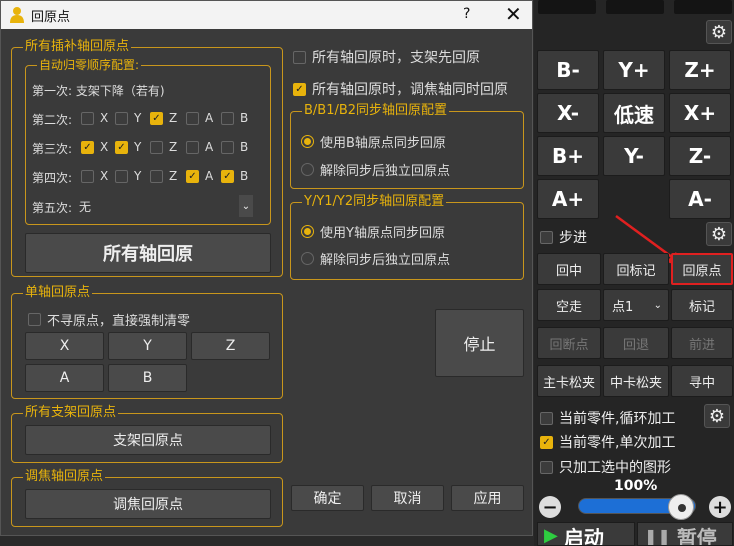 Image resolution: width=734 pixels, height=546 pixels. Describe the element at coordinates (634, 113) in the screenshot. I see `jog-low-speed-button: 低速` at that location.